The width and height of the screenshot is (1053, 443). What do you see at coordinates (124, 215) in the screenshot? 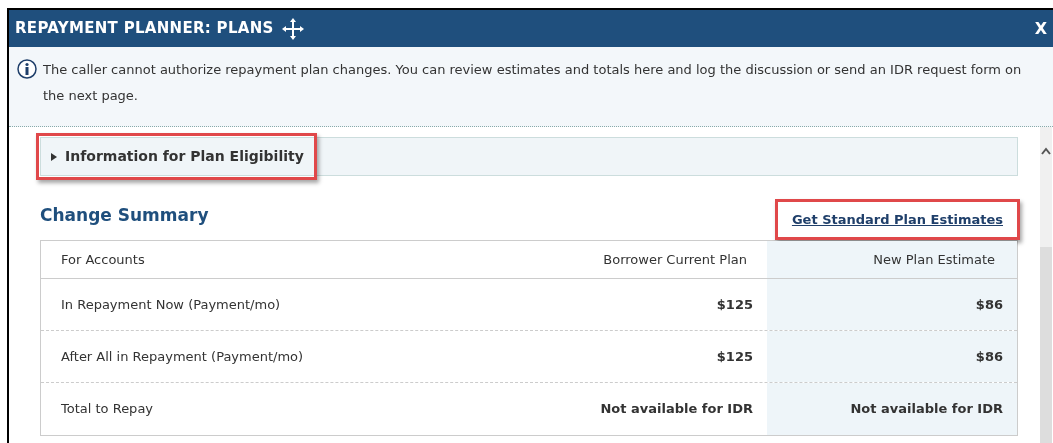
I see `section-title: Change Summary` at bounding box center [124, 215].